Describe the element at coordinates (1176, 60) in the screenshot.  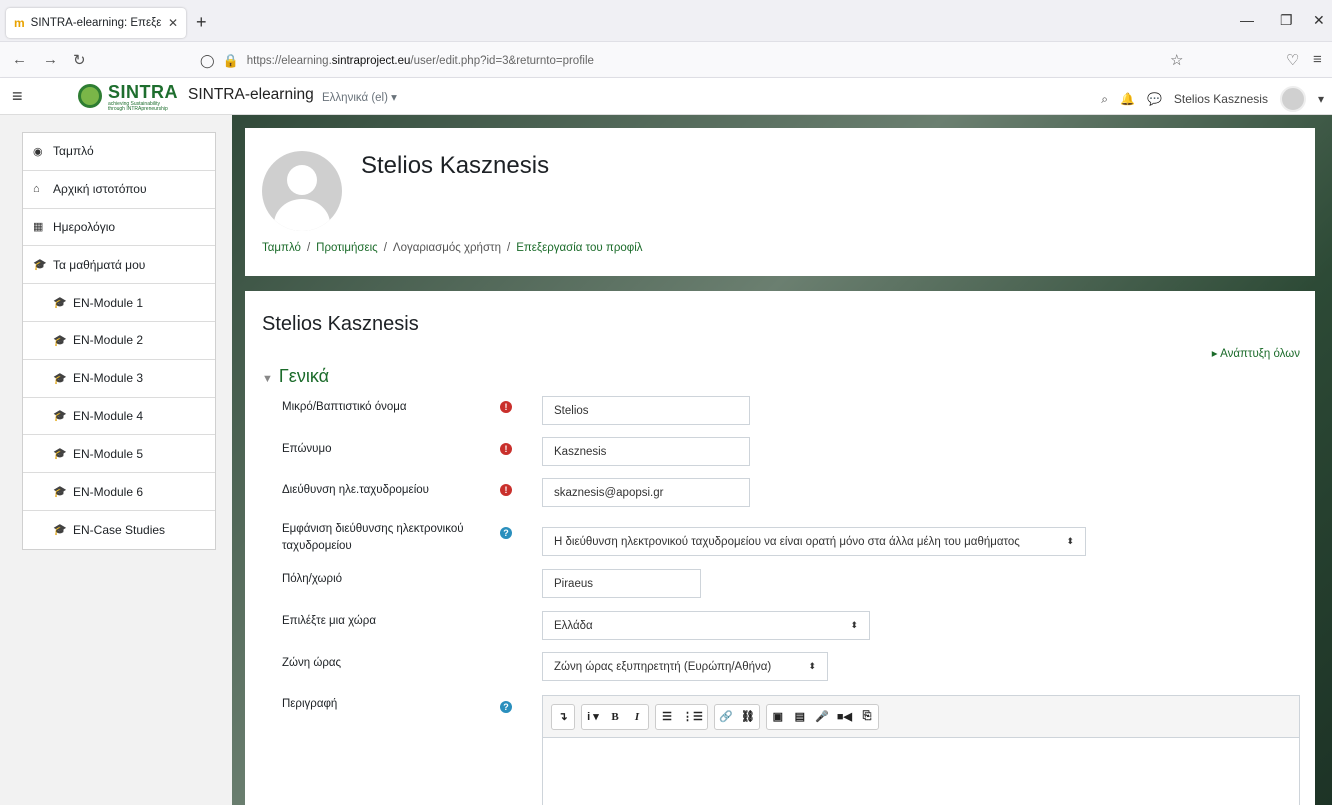
I see `bookmark-star-icon: ☆` at that location.